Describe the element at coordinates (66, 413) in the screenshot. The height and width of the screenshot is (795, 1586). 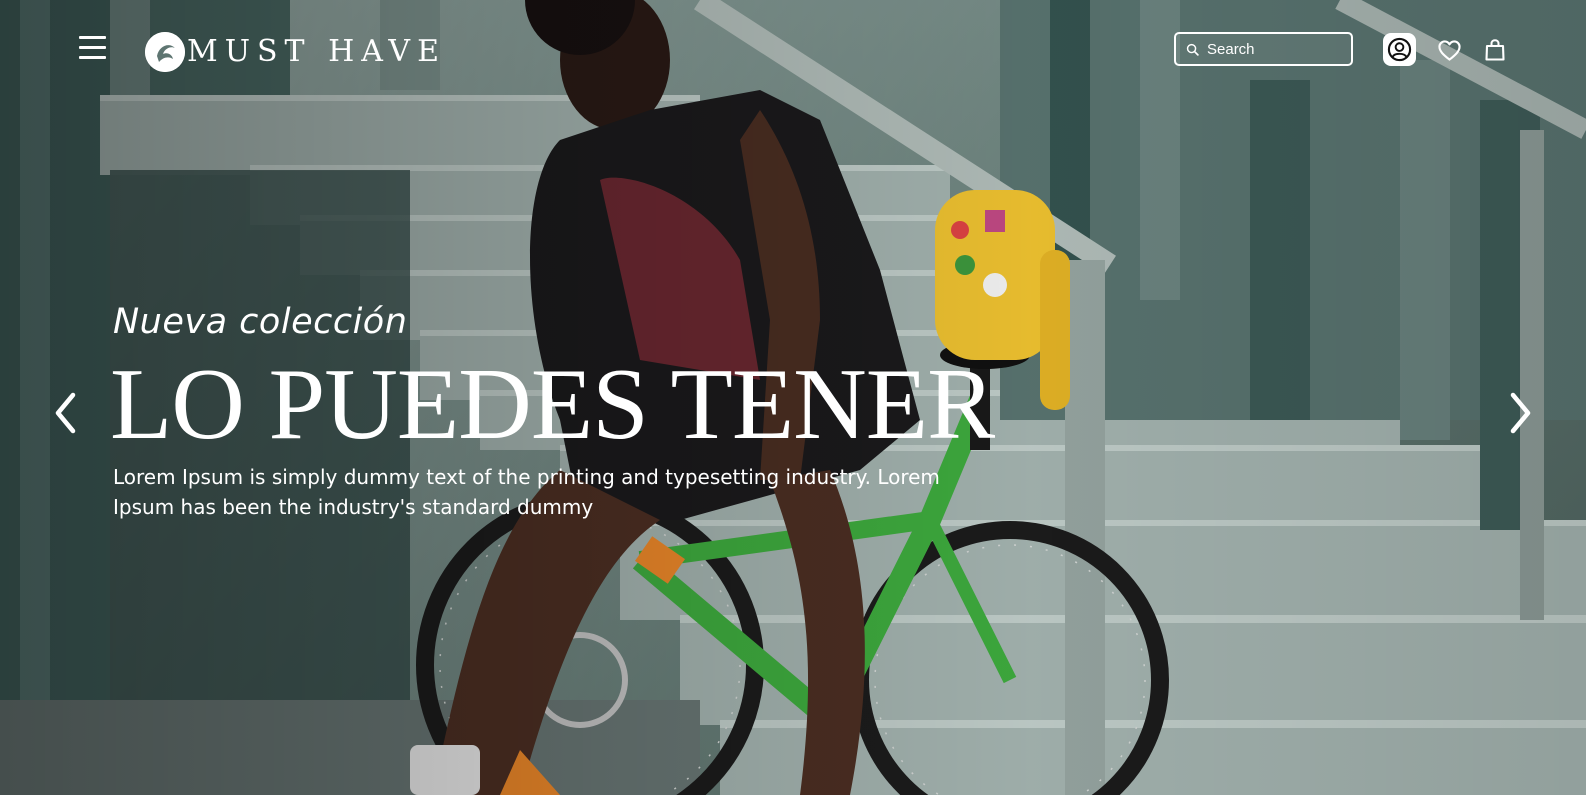
I see `chevron-left-icon` at that location.